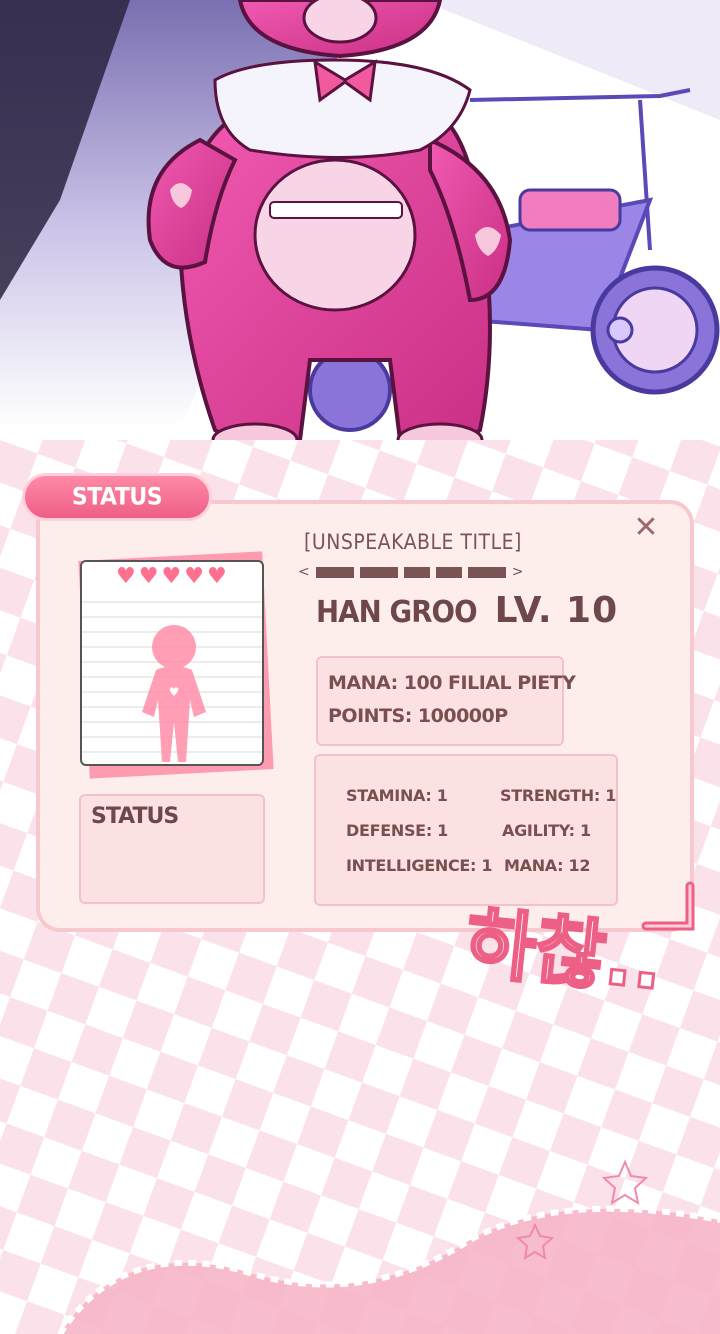 The height and width of the screenshot is (1334, 720). I want to click on stat-defense: DEFENSE: 1, so click(397, 830).